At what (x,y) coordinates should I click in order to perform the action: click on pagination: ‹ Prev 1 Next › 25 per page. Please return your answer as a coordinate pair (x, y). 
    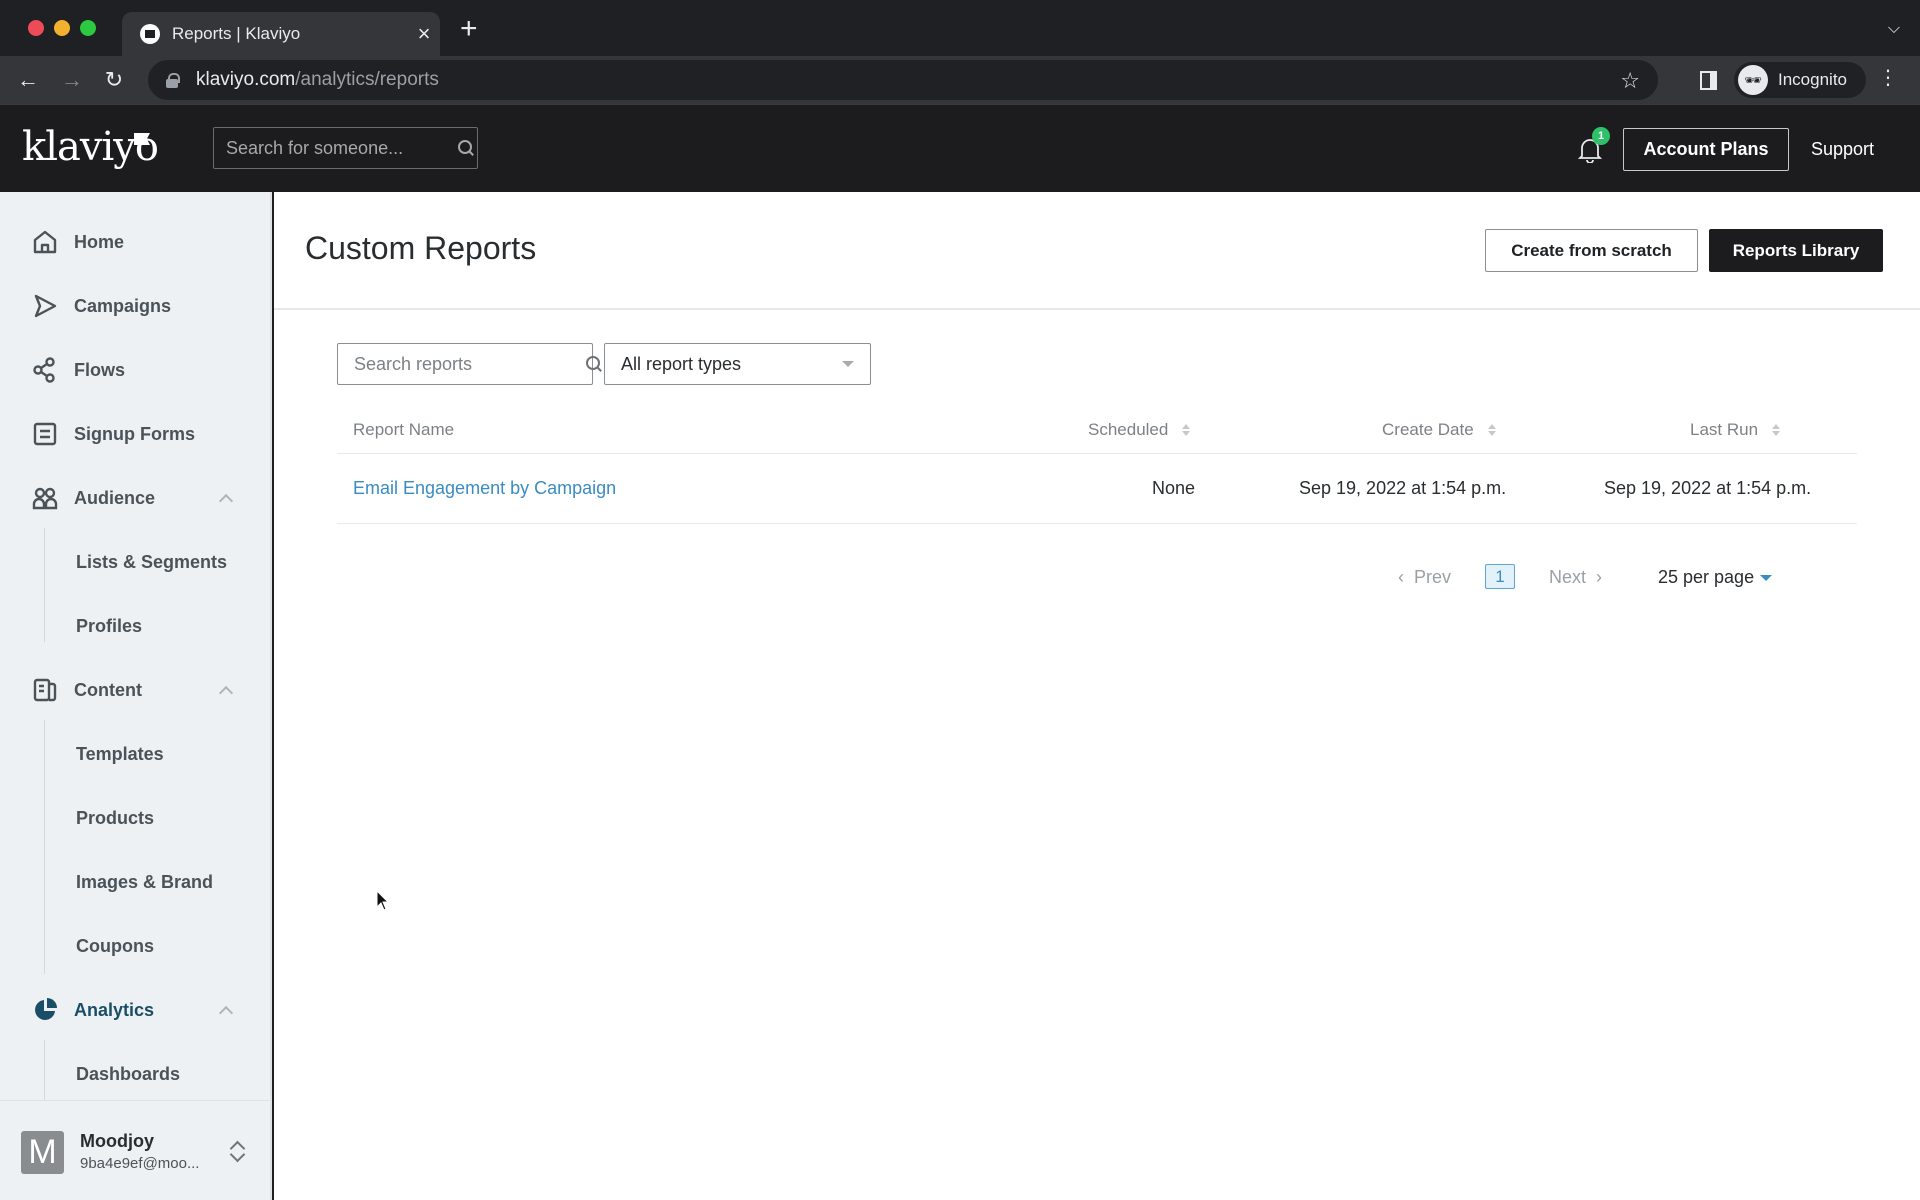
    Looking at the image, I should click on (1097, 577).